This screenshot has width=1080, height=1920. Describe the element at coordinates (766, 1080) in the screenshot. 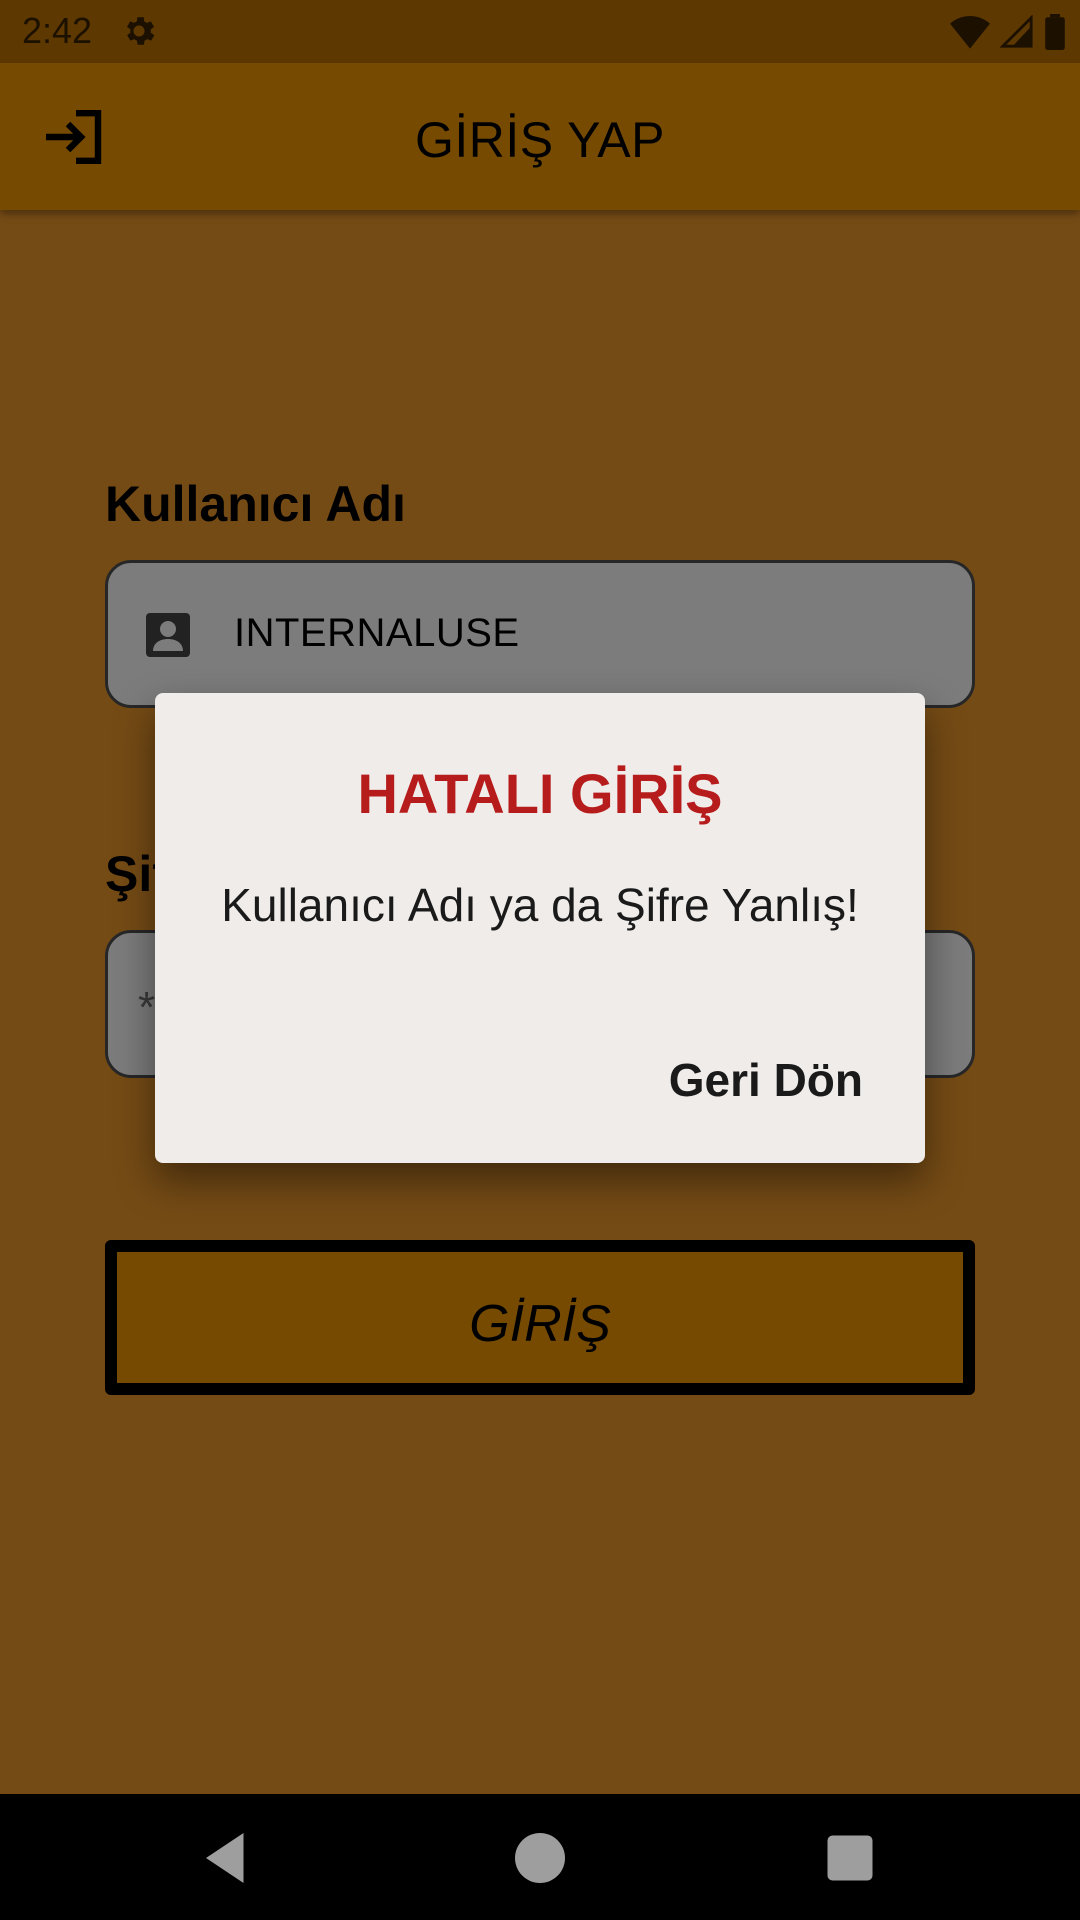

I see `back-button: Geri Dön` at that location.